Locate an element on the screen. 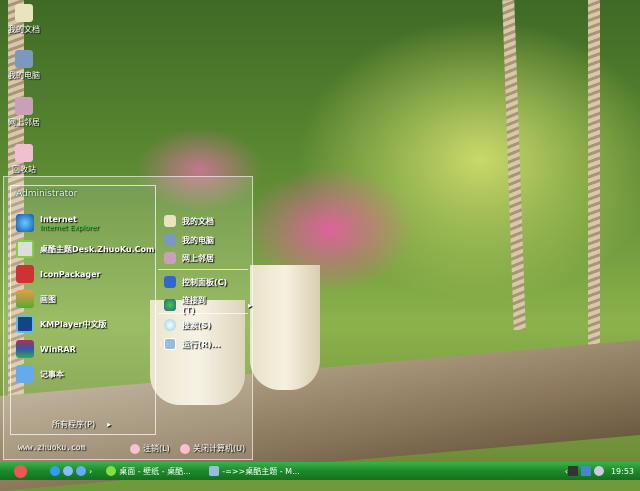 The width and height of the screenshot is (640, 491). media-icon is located at coordinates (68, 471).